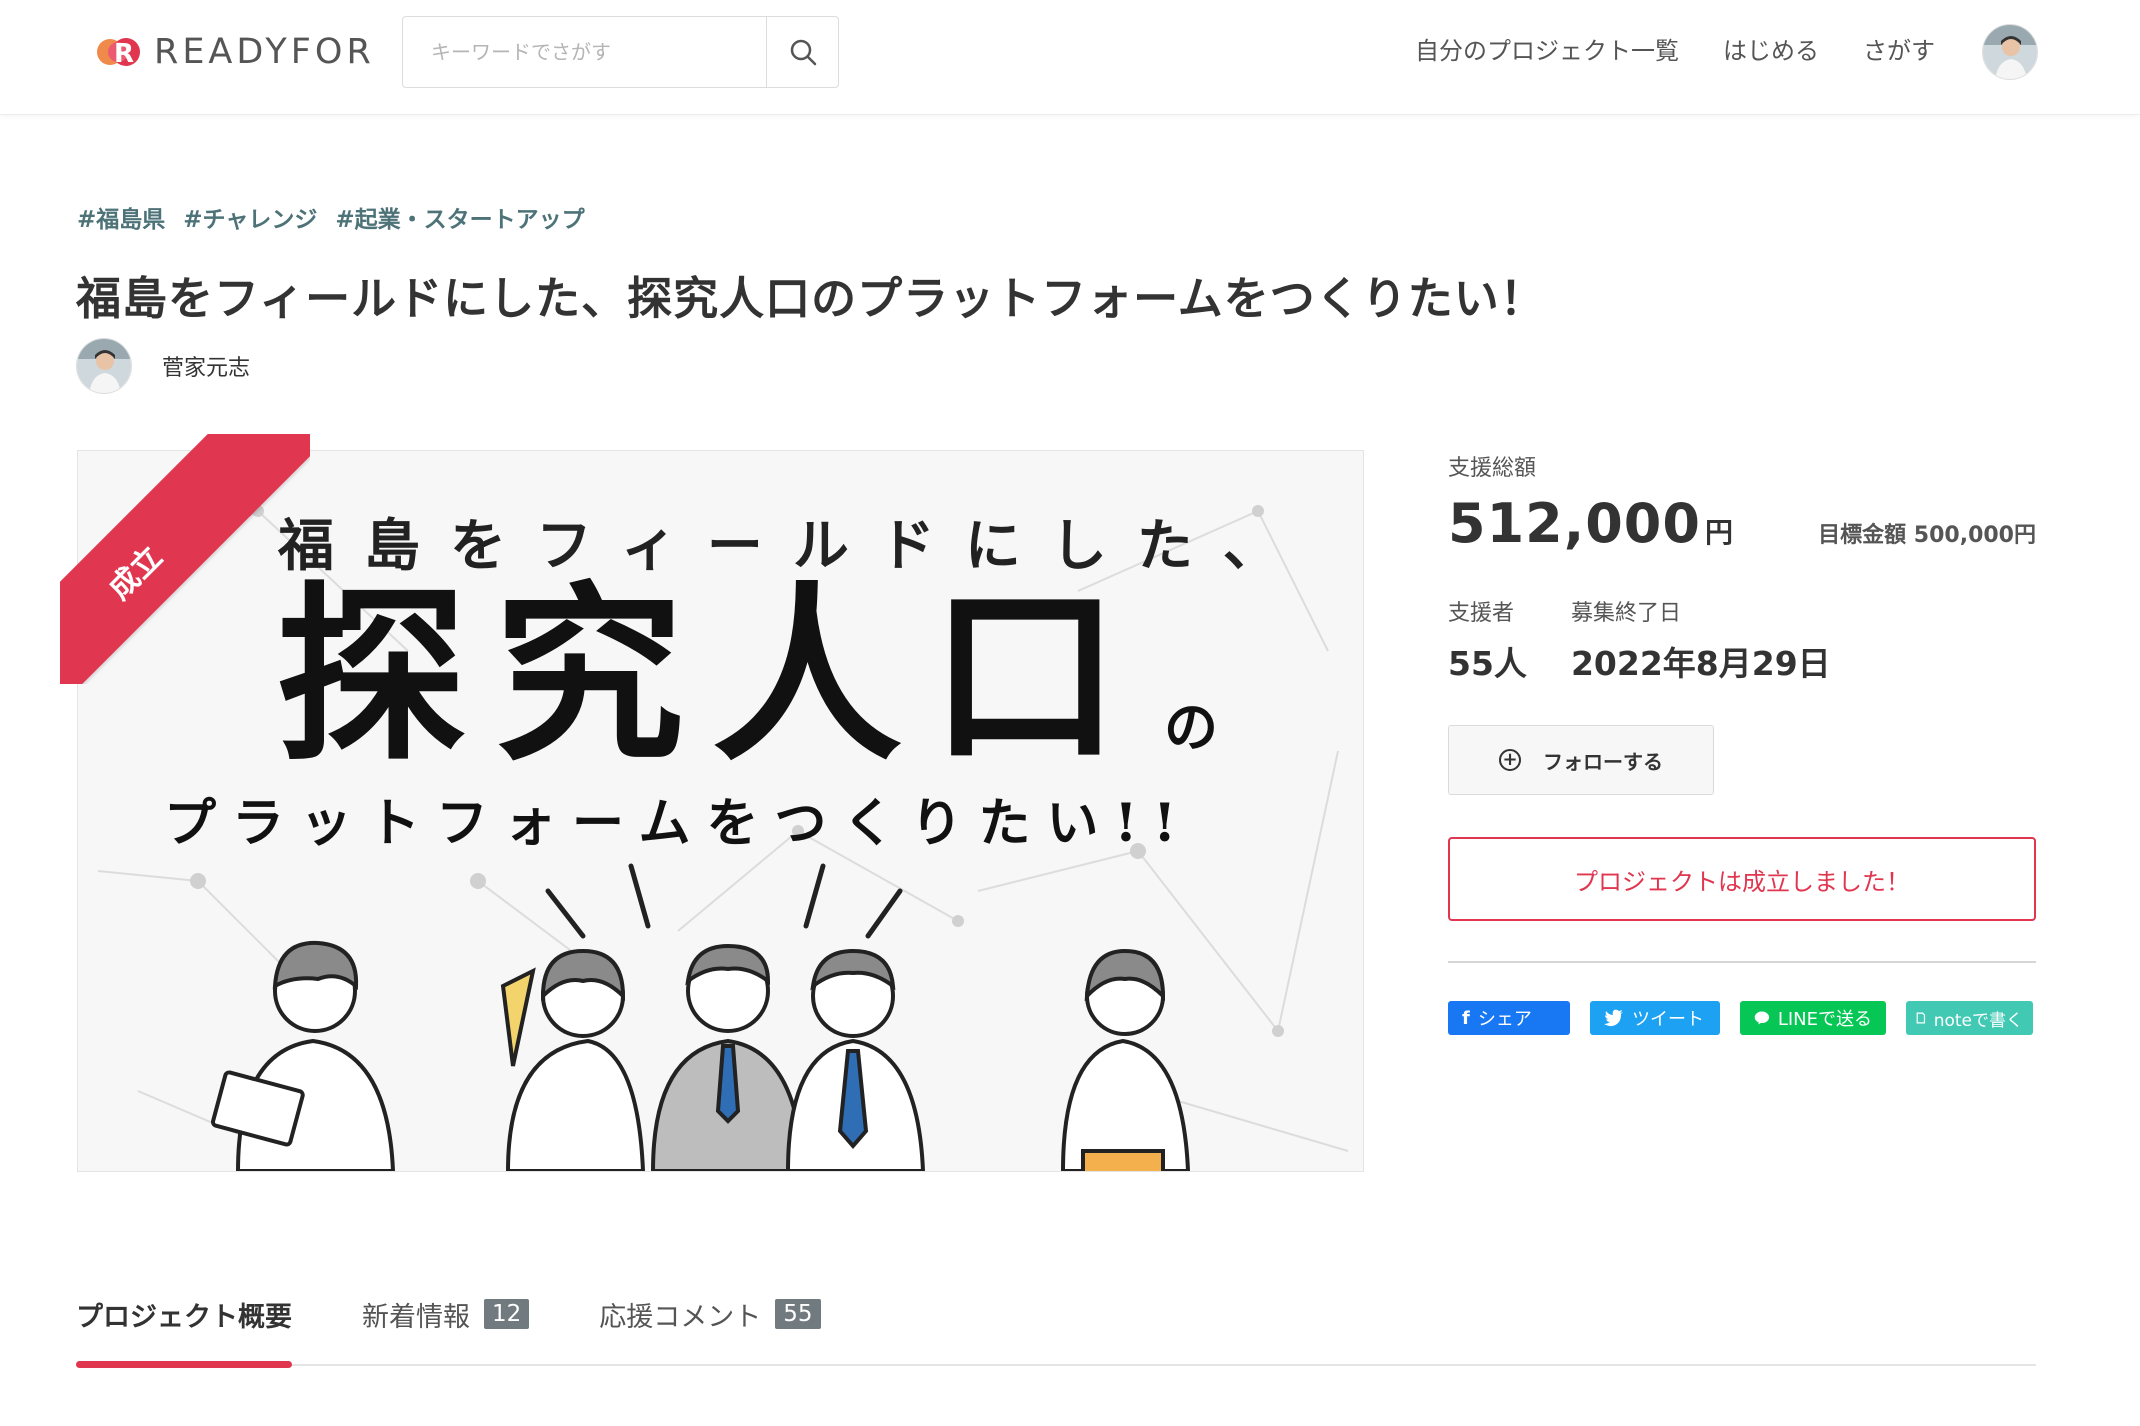 This screenshot has height=1426, width=2140. I want to click on follow-button: + フォローする, so click(1581, 760).